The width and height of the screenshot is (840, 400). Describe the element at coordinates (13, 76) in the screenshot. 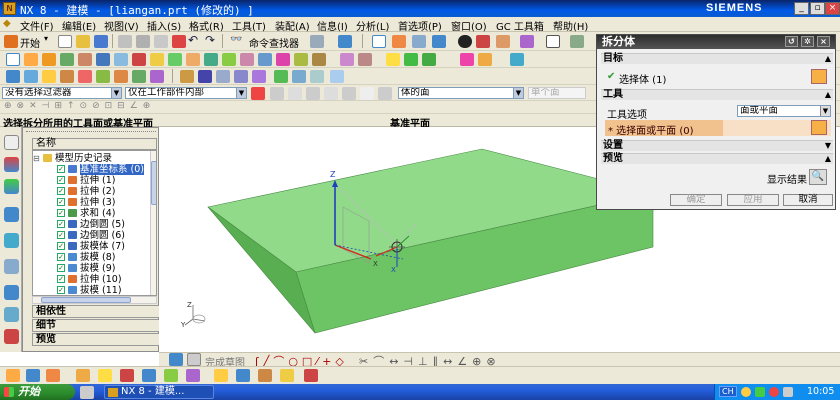

I see `block-icon` at that location.